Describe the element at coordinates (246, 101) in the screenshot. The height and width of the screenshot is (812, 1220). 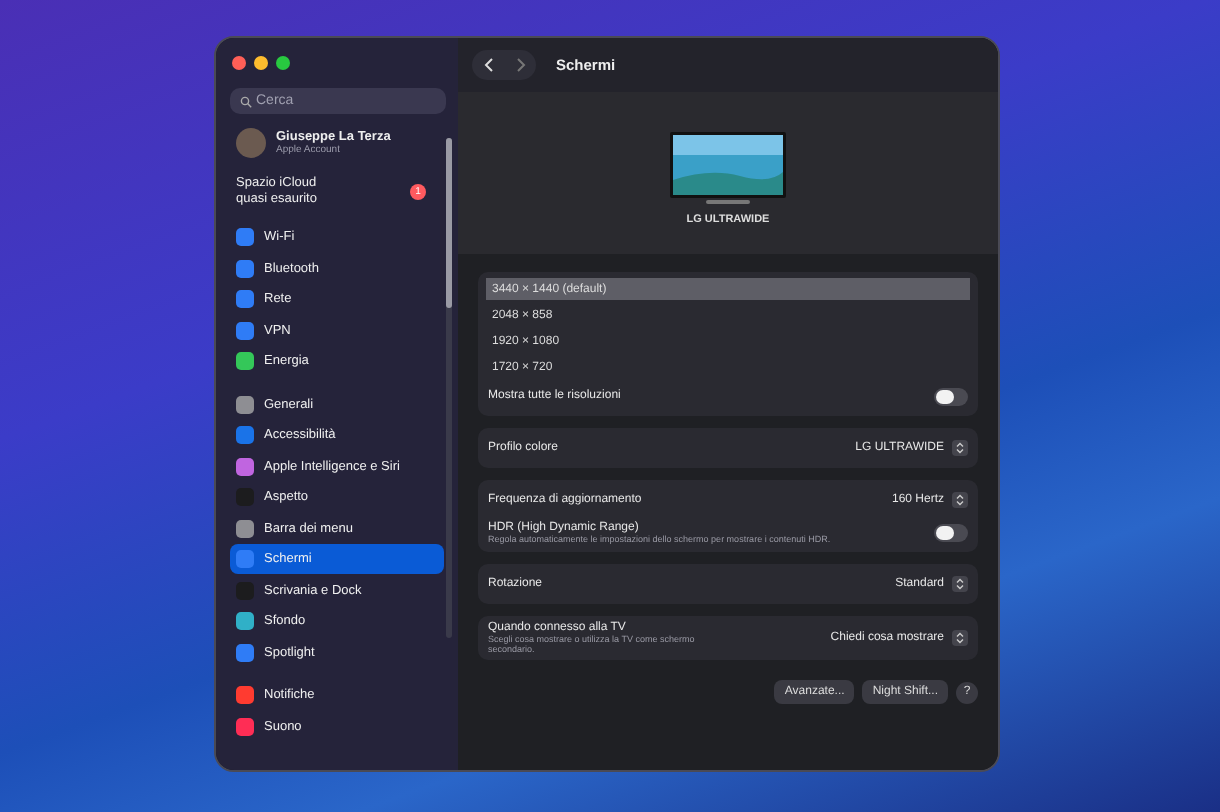
I see `search-icon` at that location.